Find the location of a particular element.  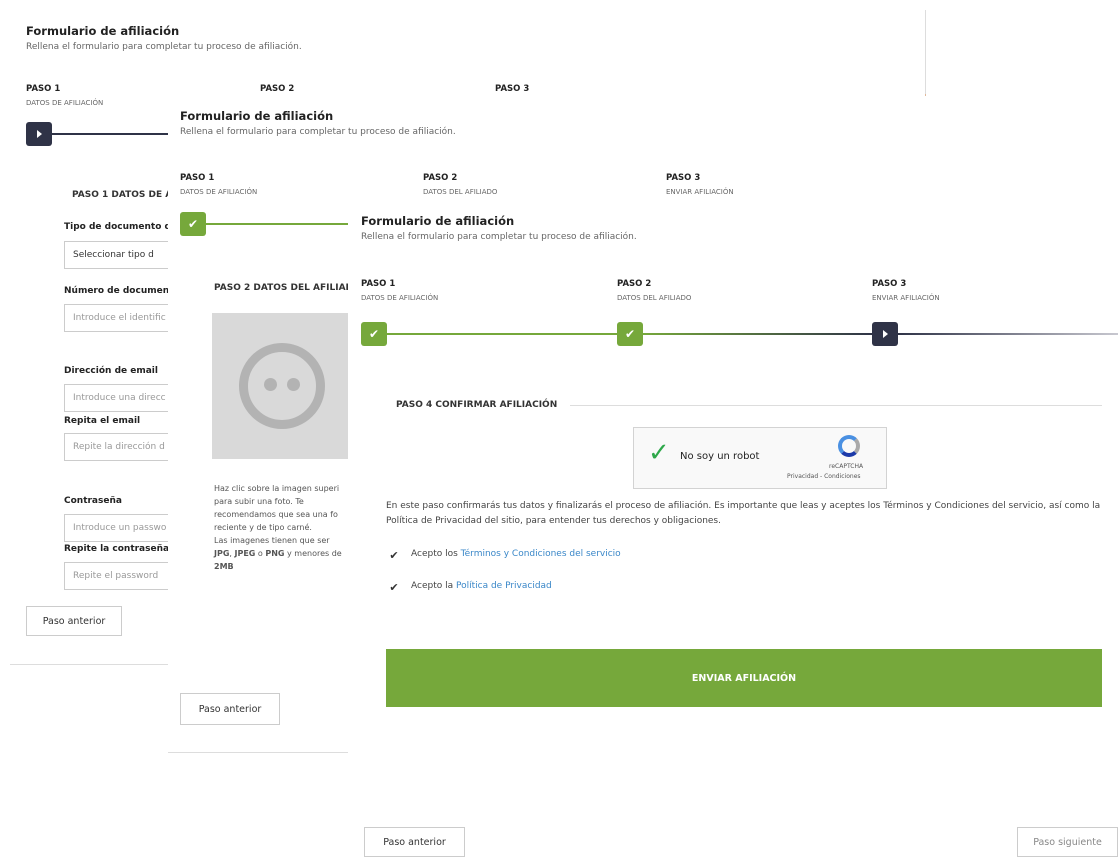

password-repeat-input: Repite el password is located at coordinates (124, 576).